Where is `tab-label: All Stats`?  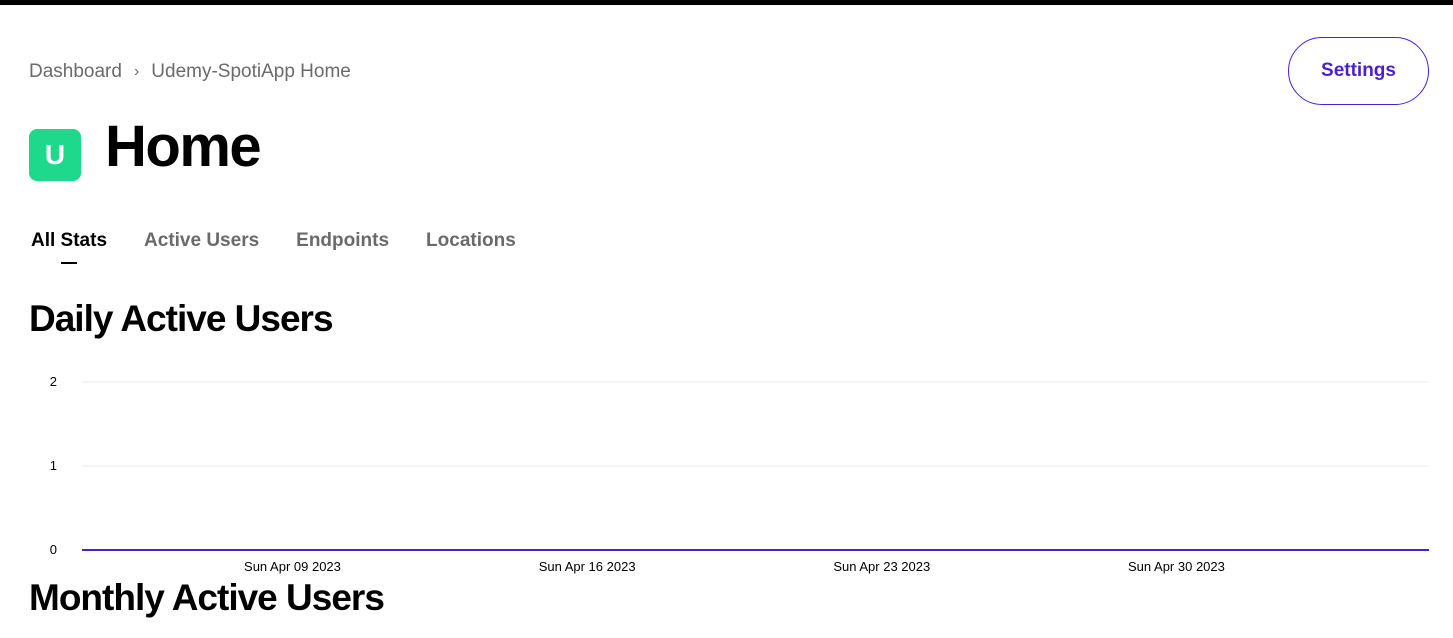 tab-label: All Stats is located at coordinates (69, 240).